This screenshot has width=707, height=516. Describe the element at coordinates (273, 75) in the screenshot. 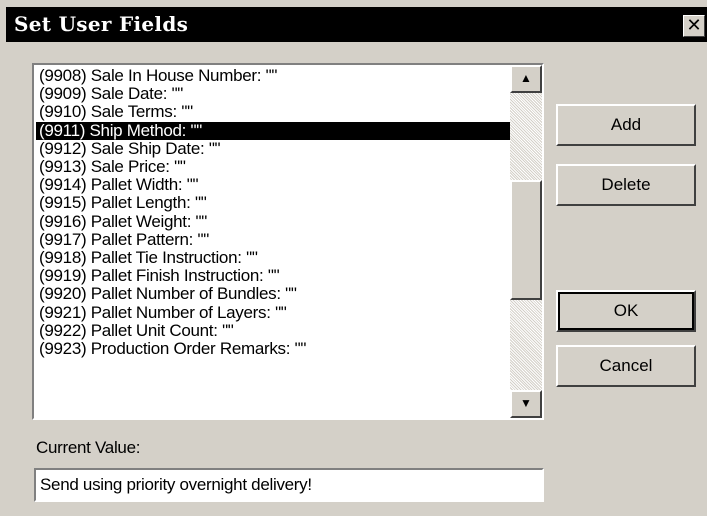

I see `list-item: (9908) Sale In House Number: ""` at that location.